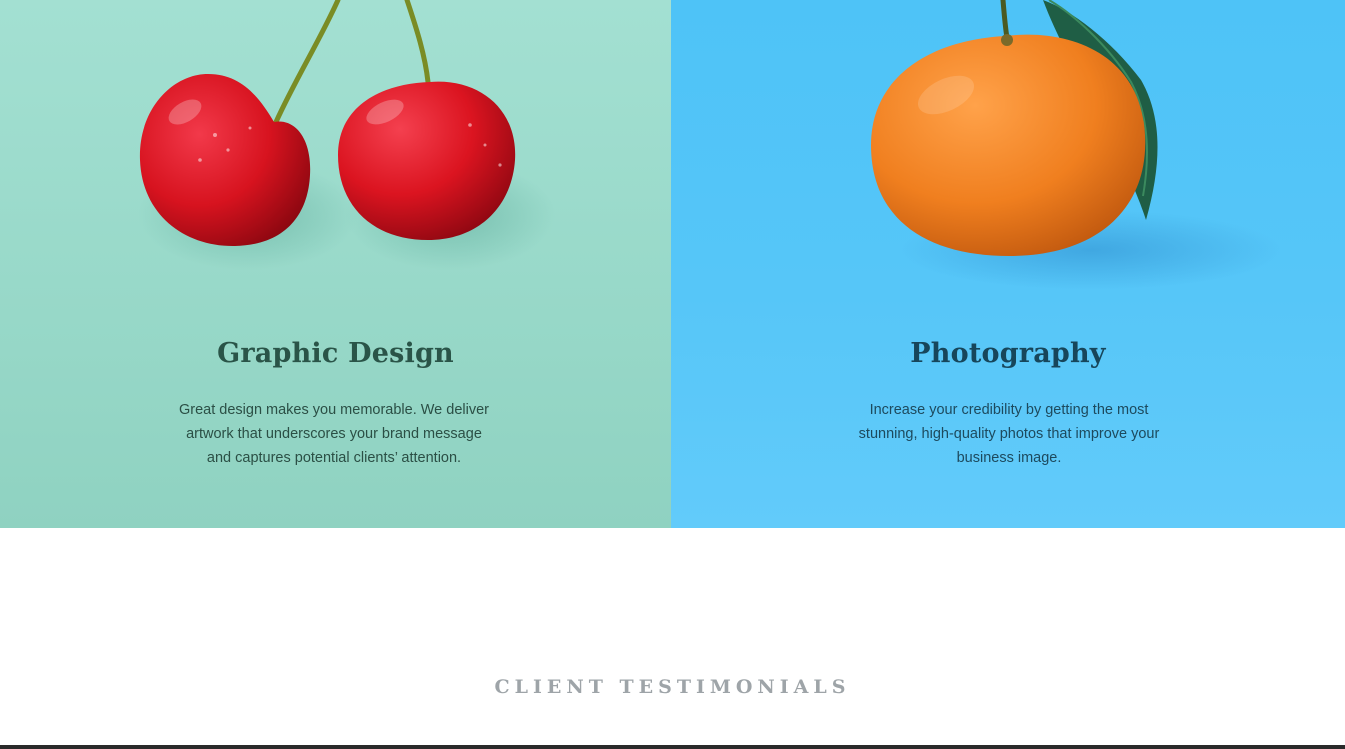 The width and height of the screenshot is (1345, 749). What do you see at coordinates (1008, 353) in the screenshot?
I see `service-title: Photography` at bounding box center [1008, 353].